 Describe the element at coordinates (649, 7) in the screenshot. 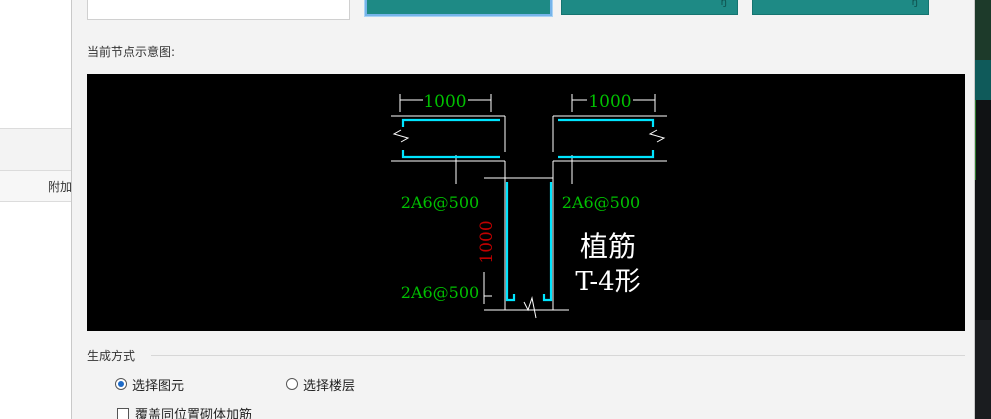

I see `node-type-button-2: ŋ` at that location.